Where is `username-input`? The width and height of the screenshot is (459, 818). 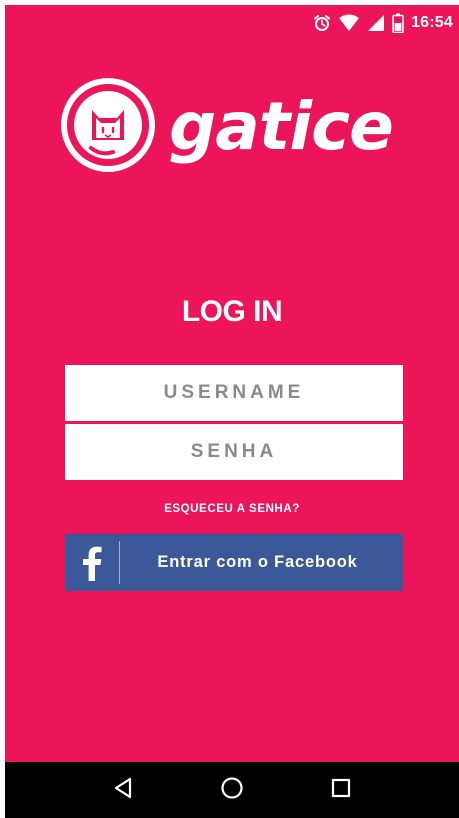
username-input is located at coordinates (234, 393).